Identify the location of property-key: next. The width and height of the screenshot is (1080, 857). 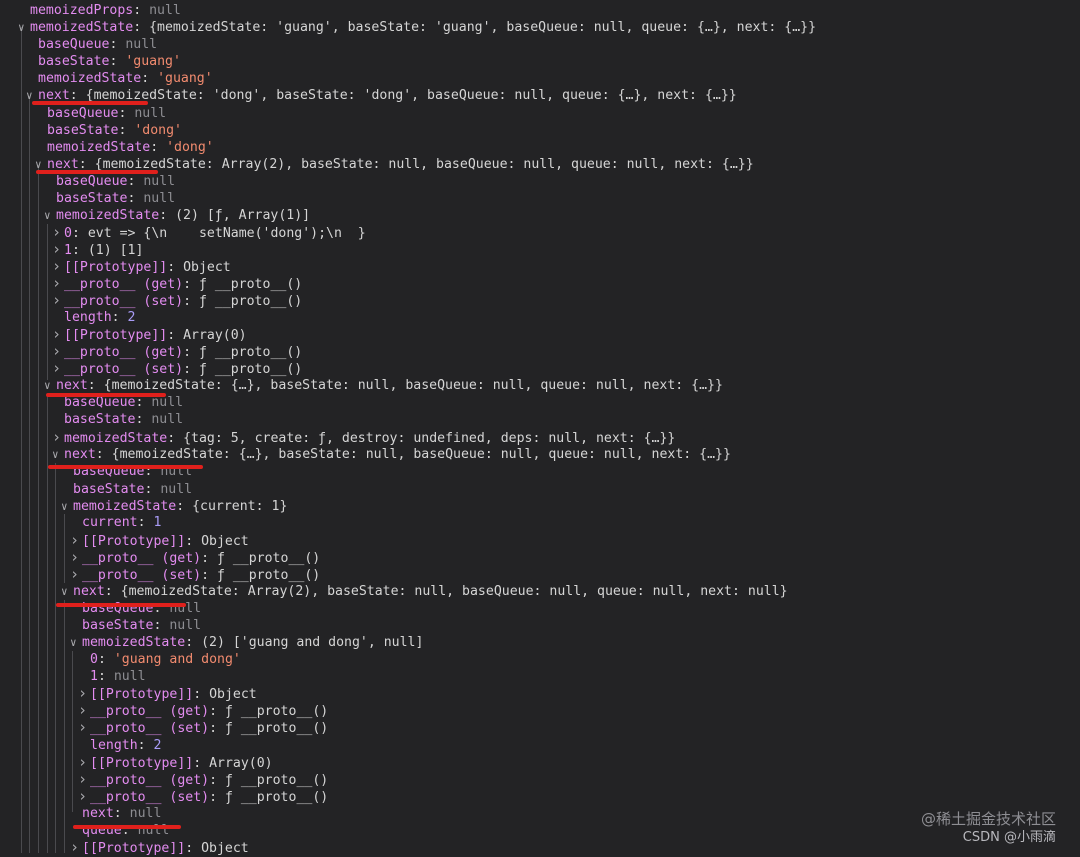
(98, 813).